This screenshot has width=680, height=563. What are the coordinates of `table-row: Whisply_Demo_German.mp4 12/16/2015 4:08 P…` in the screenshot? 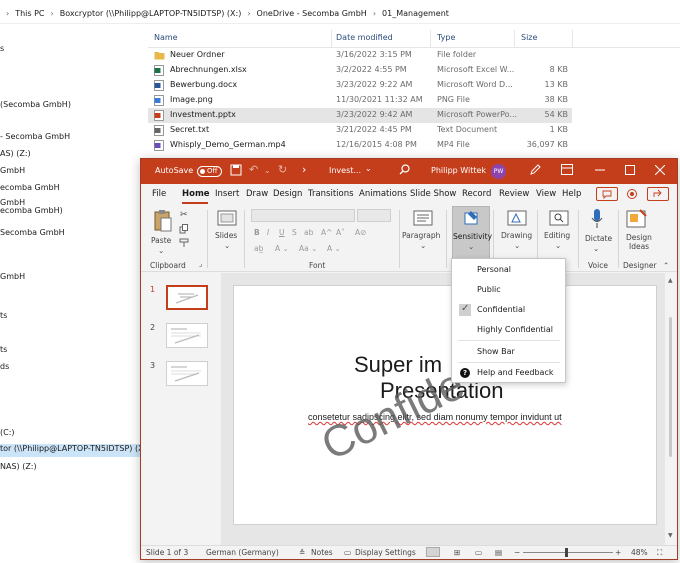 It's located at (414, 145).